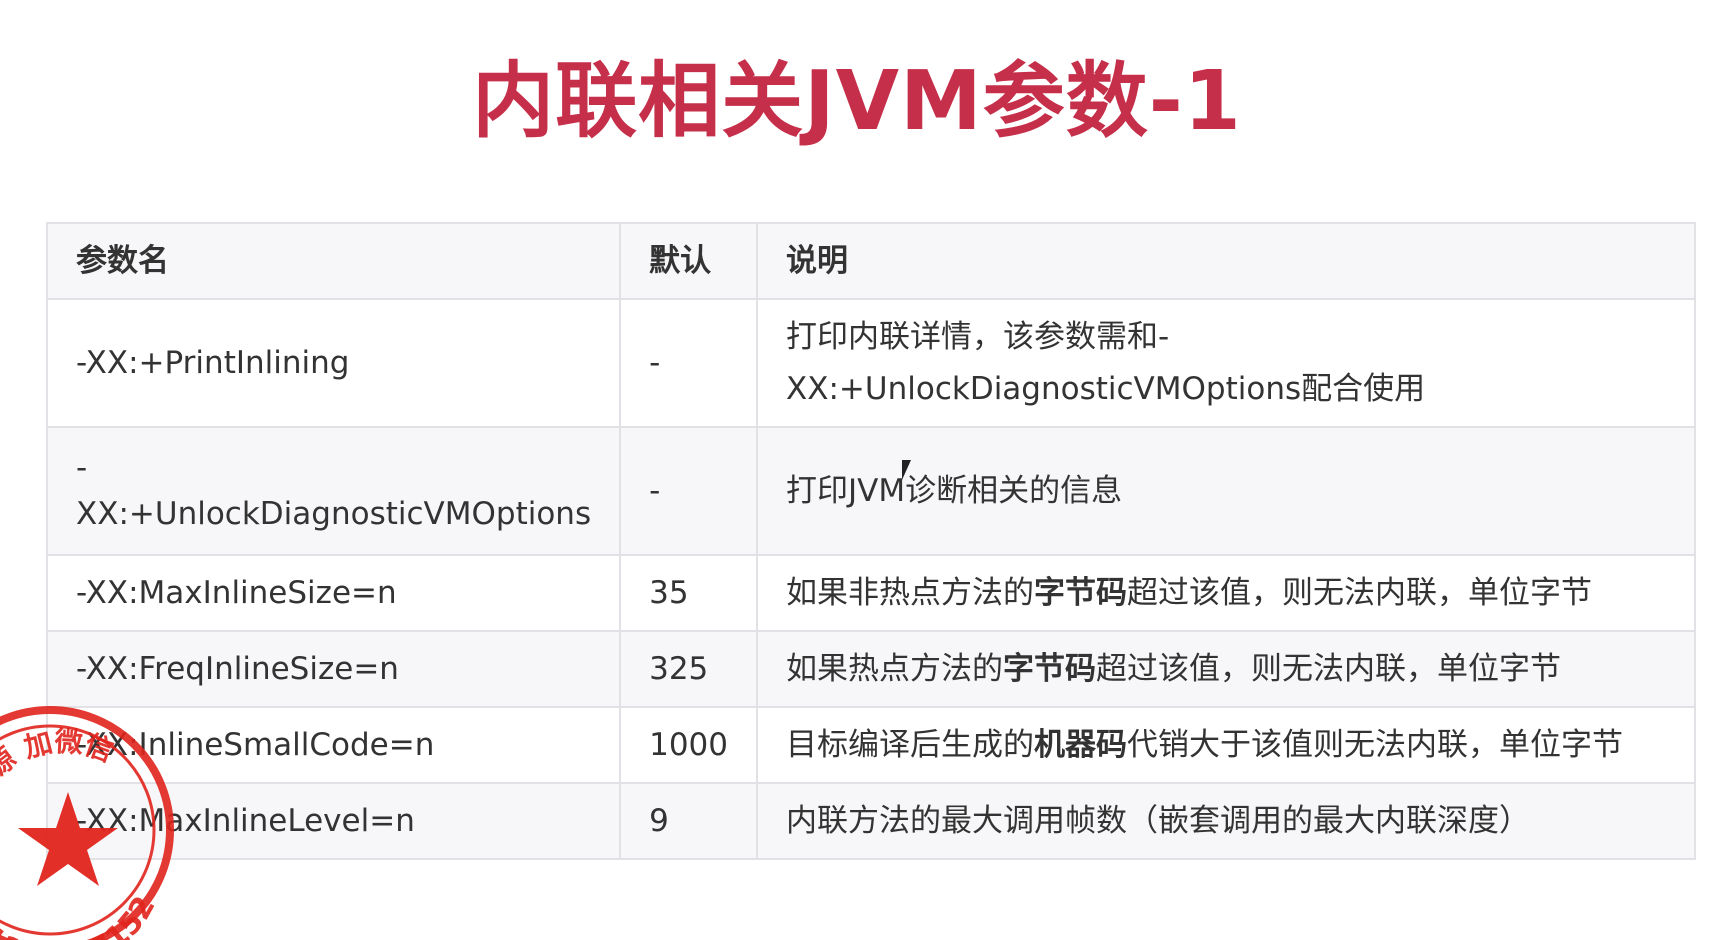  I want to click on header-description: 说明, so click(1226, 261).